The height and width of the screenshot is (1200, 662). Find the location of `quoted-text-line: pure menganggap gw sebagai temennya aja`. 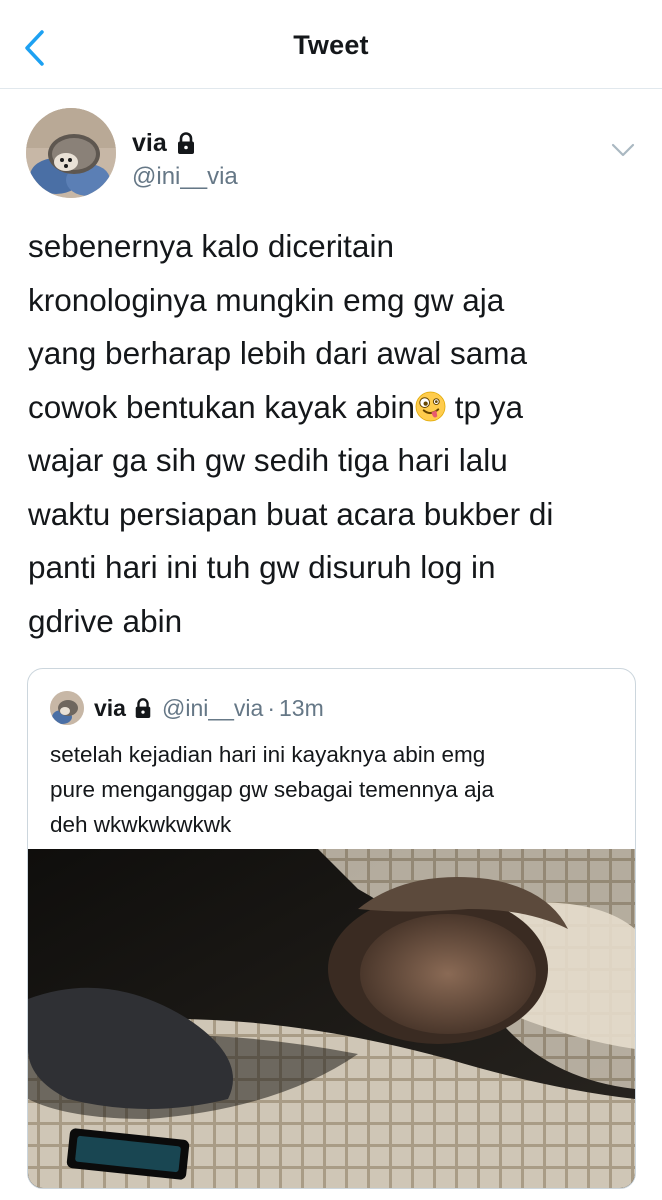

quoted-text-line: pure menganggap gw sebagai temennya aja is located at coordinates (272, 789).